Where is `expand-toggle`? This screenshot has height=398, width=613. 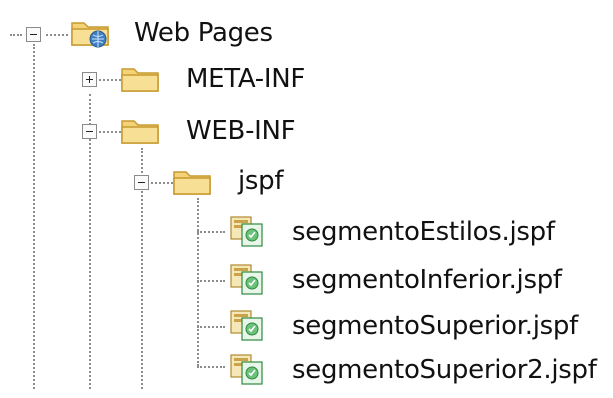
expand-toggle is located at coordinates (89, 79).